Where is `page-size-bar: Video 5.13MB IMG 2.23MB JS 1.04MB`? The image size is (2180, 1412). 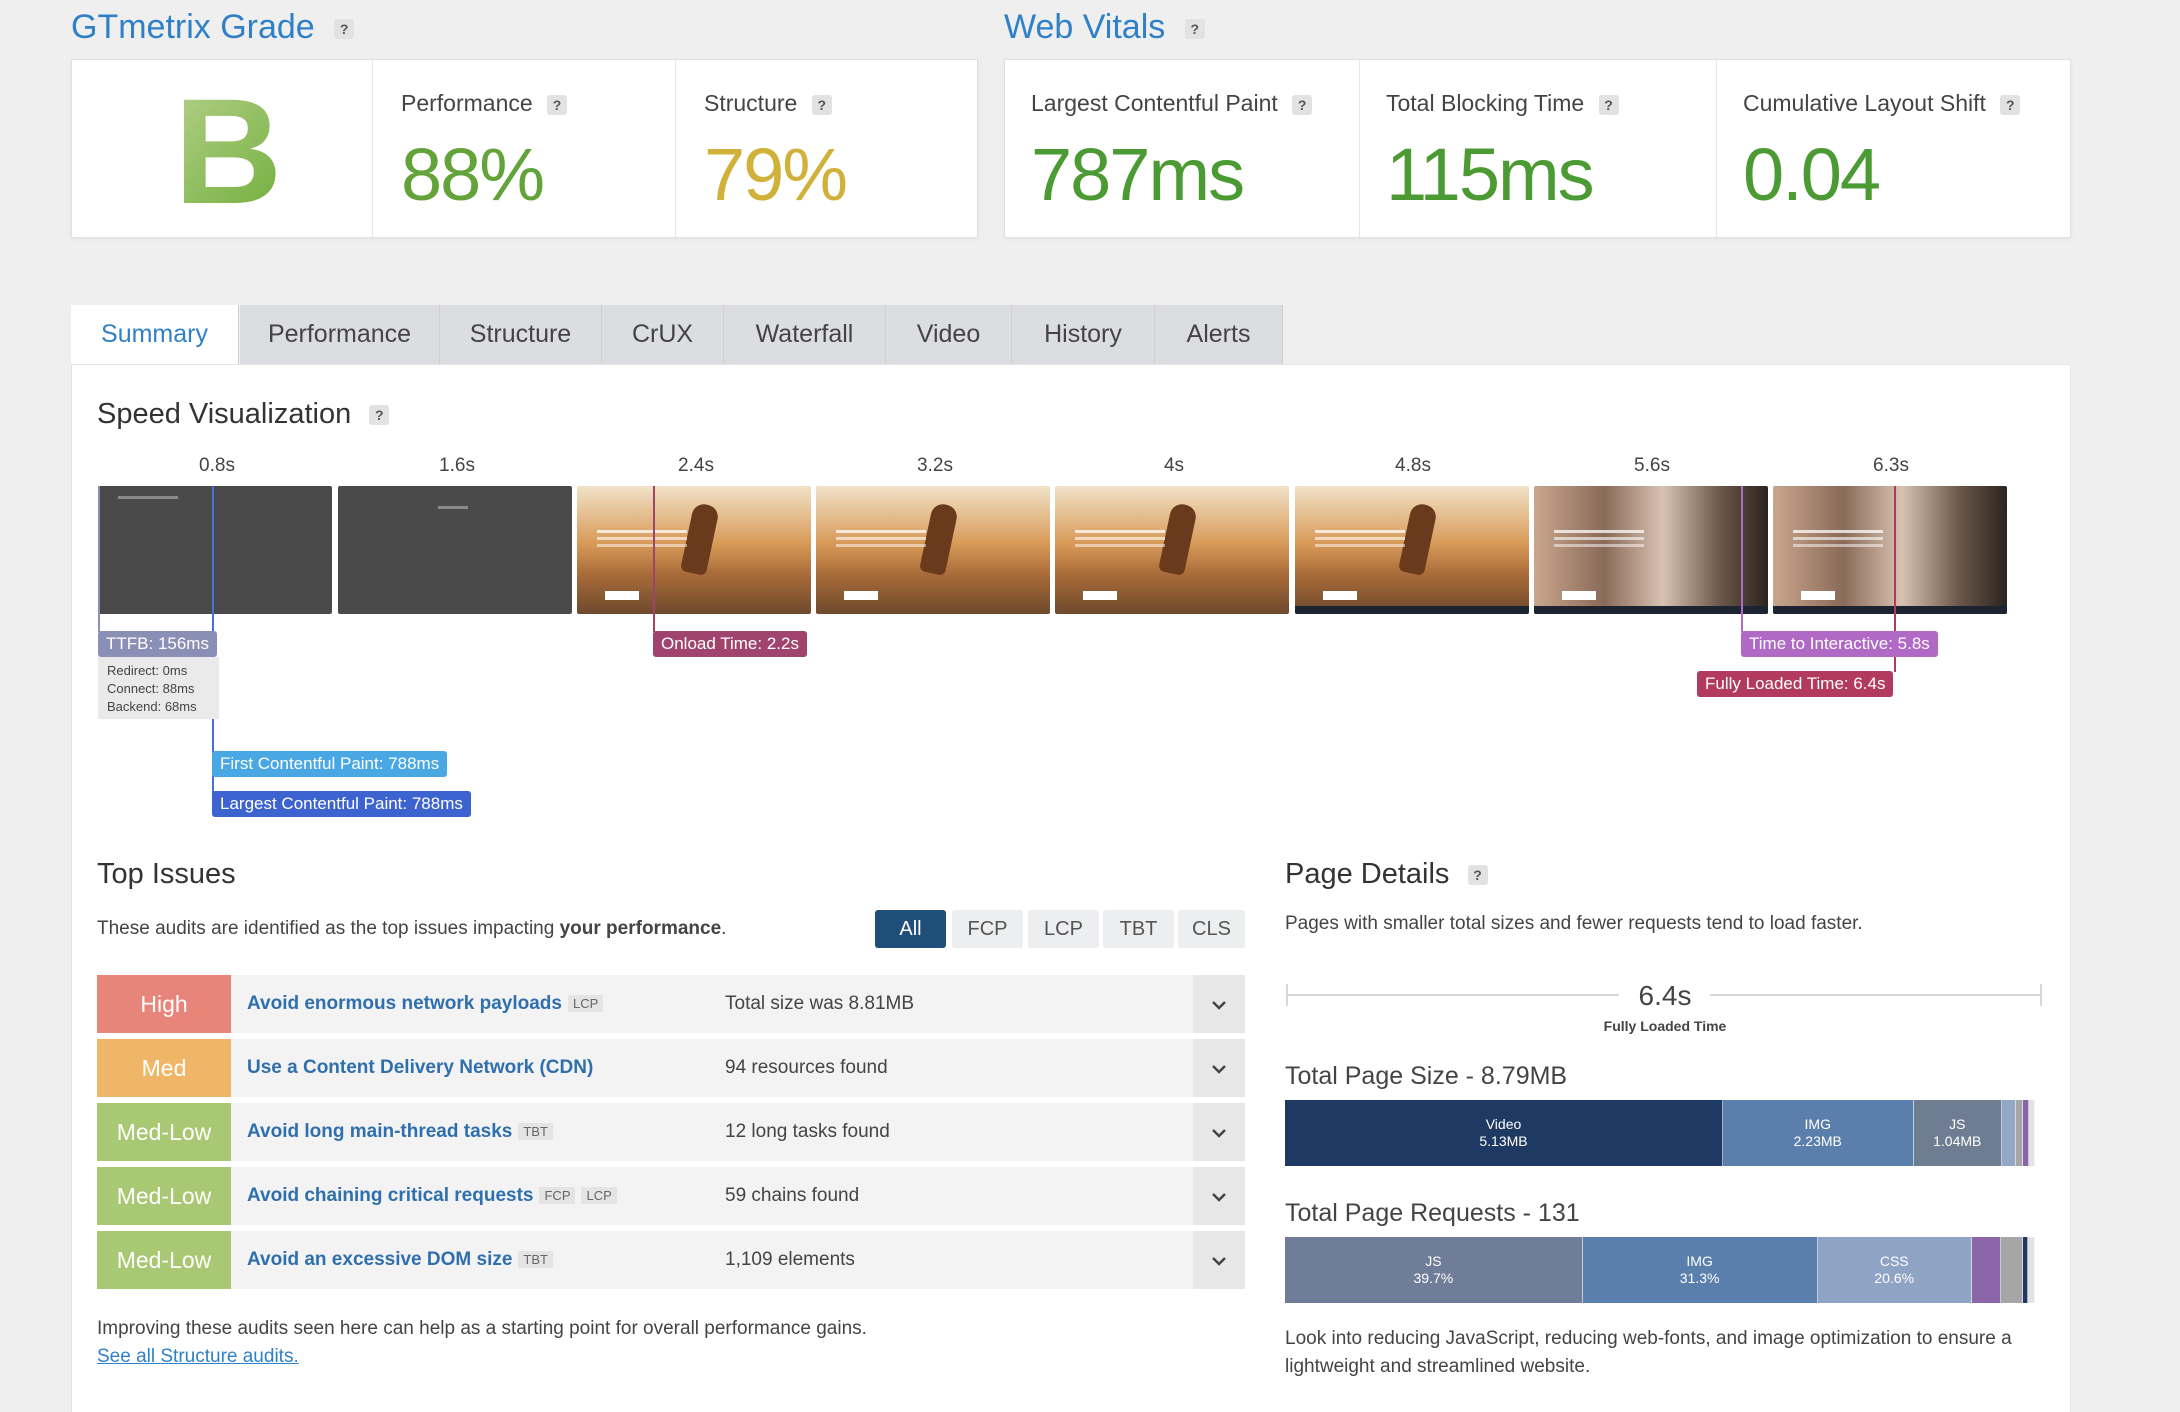
page-size-bar: Video 5.13MB IMG 2.23MB JS 1.04MB is located at coordinates (1660, 1133).